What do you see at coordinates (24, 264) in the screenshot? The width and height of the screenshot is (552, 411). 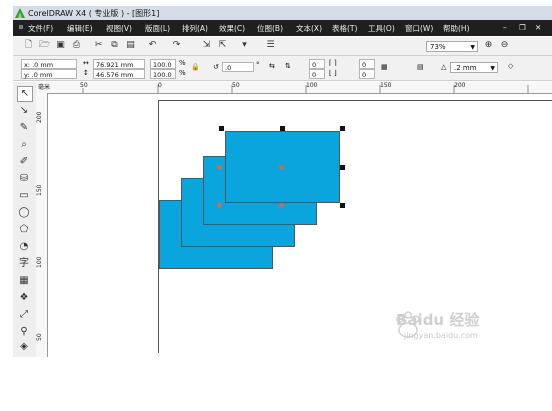 I see `text-tool-icon: 字` at bounding box center [24, 264].